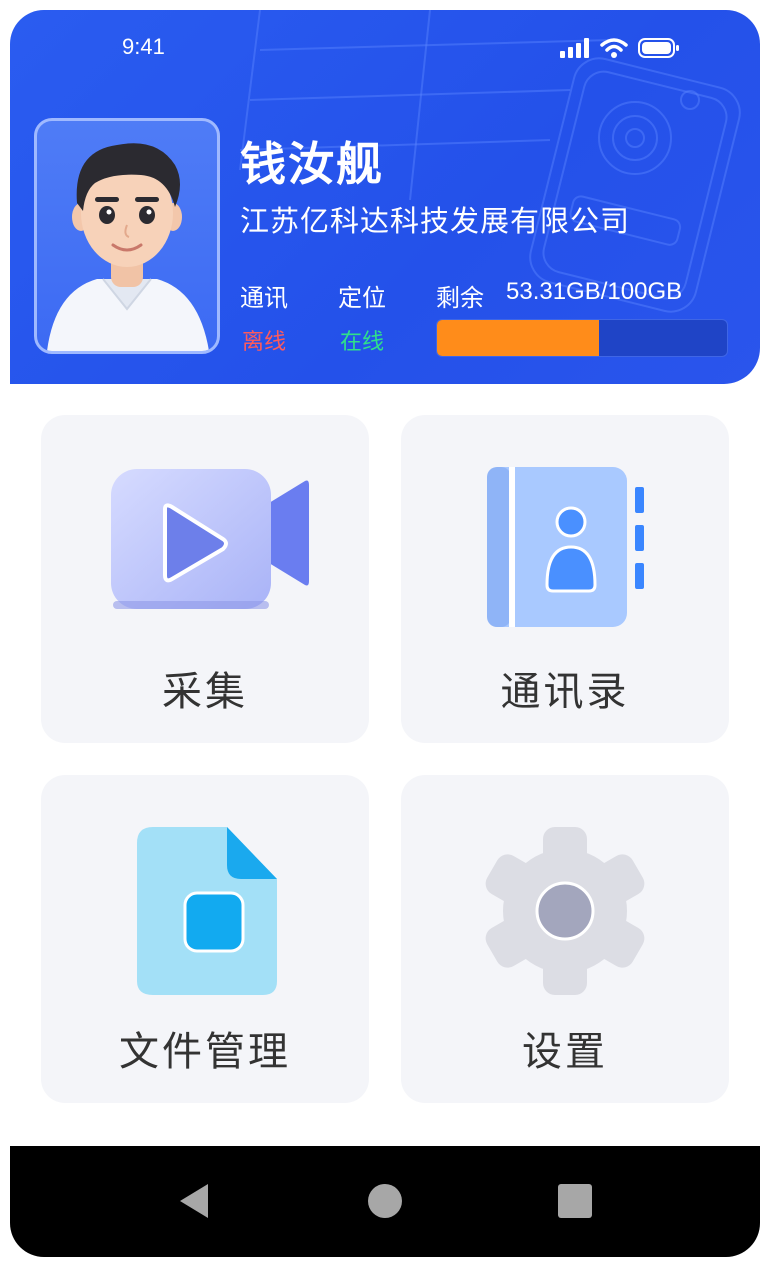 The height and width of the screenshot is (1267, 770). Describe the element at coordinates (264, 342) in the screenshot. I see `communication-status: 离线` at that location.